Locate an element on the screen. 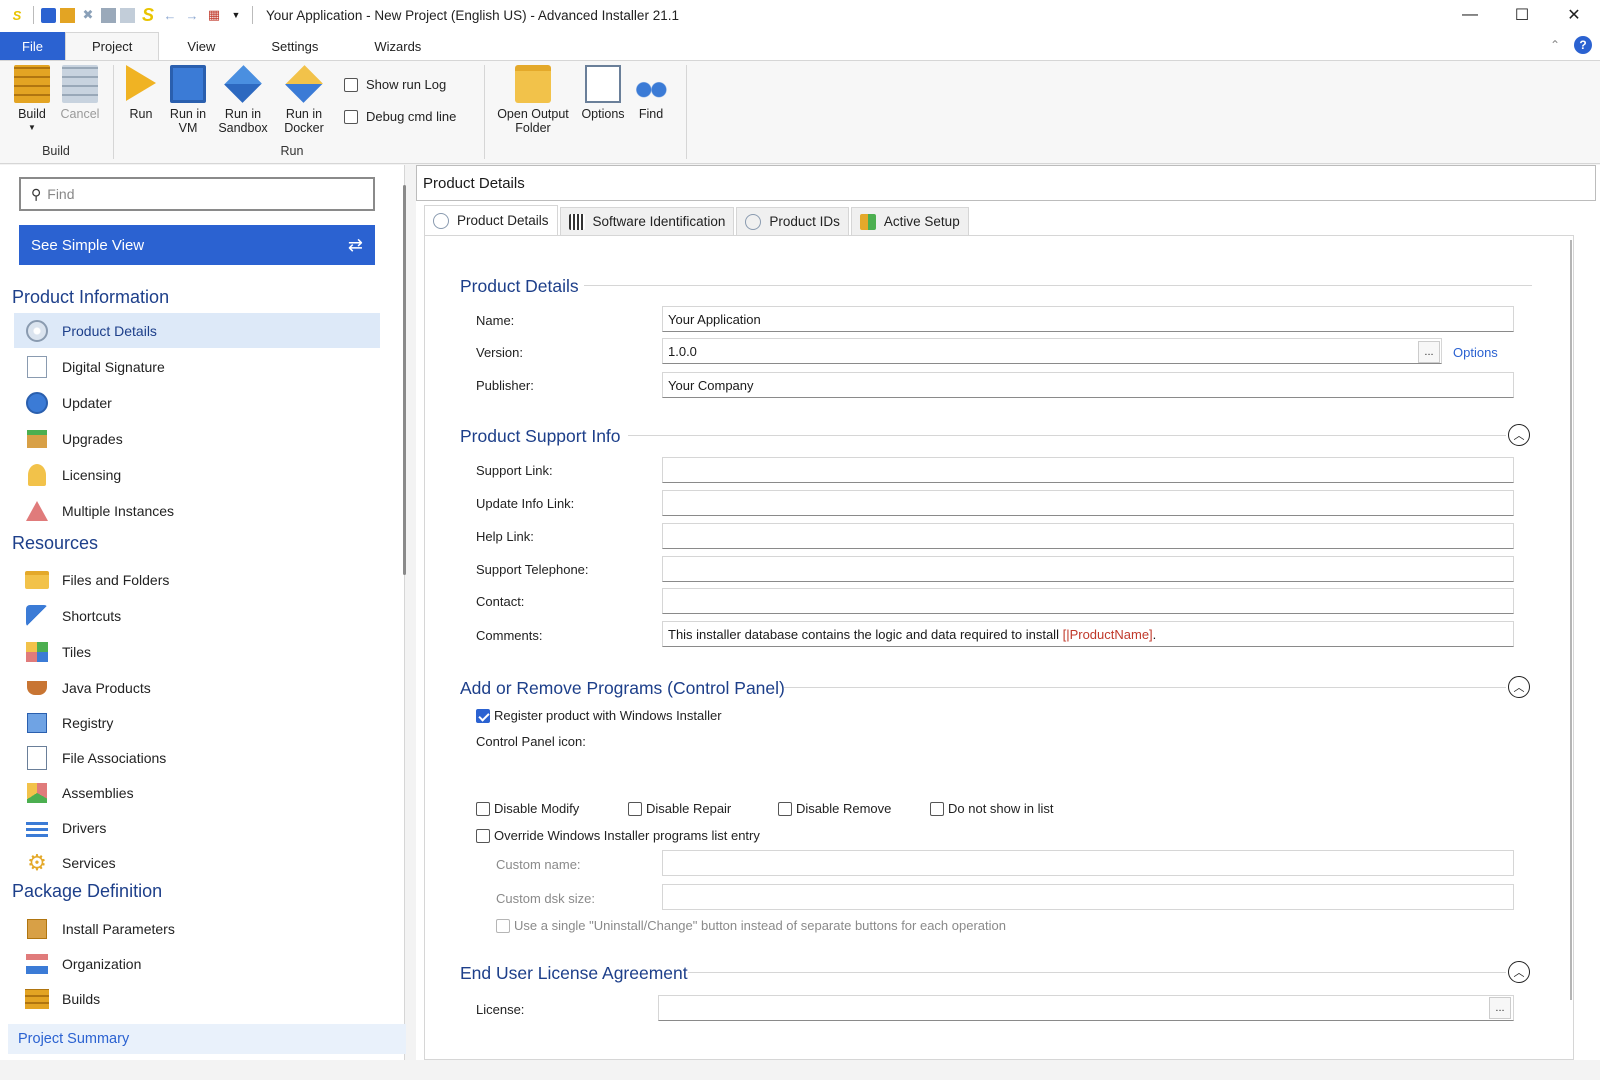 Image resolution: width=1600 pixels, height=1080 pixels. see-simple-view-button: See Simple View ⇄ is located at coordinates (197, 245).